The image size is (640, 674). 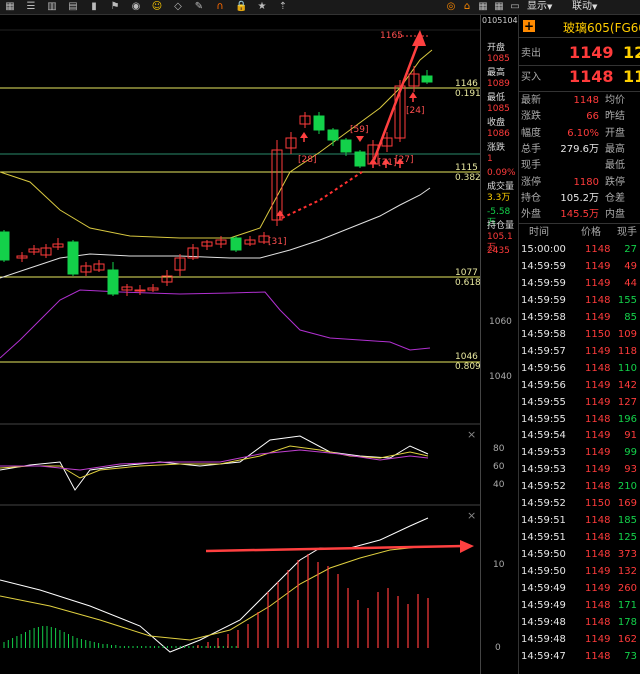 What do you see at coordinates (502, 20) in the screenshot?
I see `datetime-label: 01051045` at bounding box center [502, 20].